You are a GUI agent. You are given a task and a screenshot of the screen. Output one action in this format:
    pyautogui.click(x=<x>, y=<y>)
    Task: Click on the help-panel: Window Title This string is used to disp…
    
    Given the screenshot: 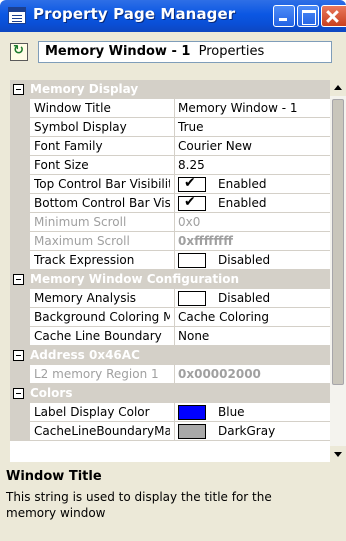 What is the action you would take?
    pyautogui.click(x=173, y=503)
    